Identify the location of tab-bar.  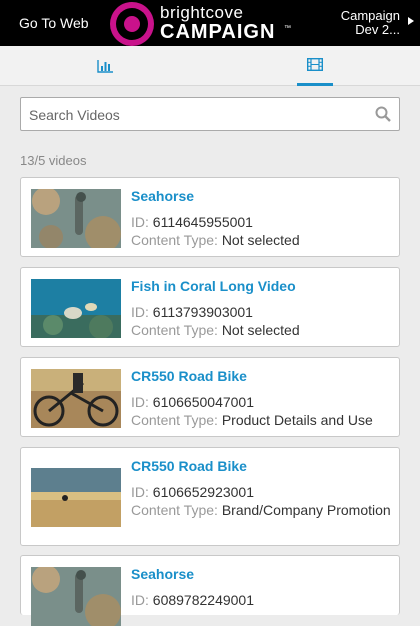
(210, 66).